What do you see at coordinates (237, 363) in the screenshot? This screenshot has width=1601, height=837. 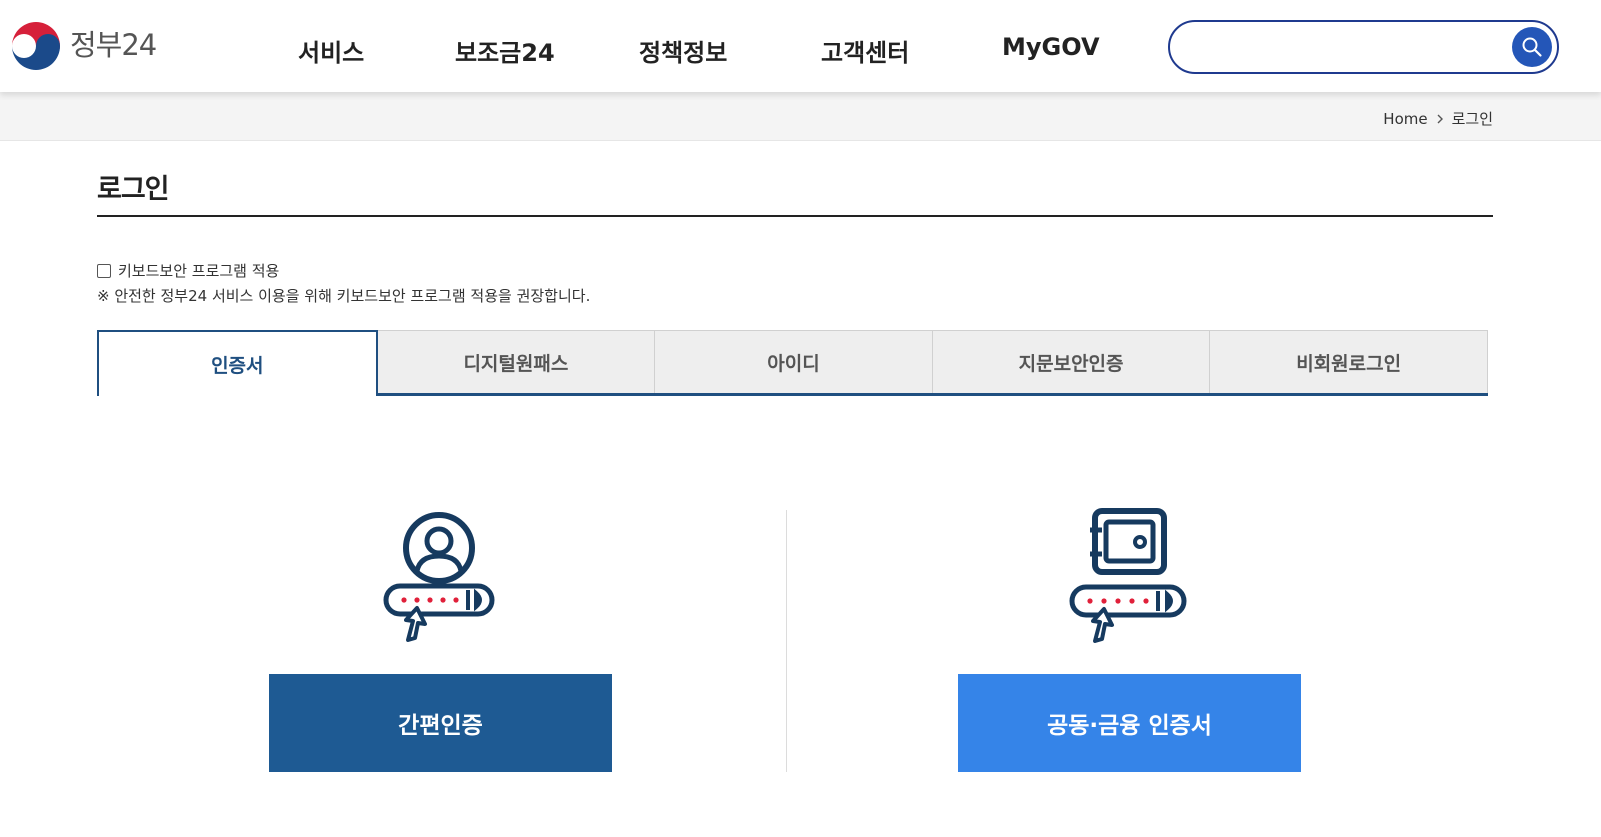 I see `tab-certificate: 인증서` at bounding box center [237, 363].